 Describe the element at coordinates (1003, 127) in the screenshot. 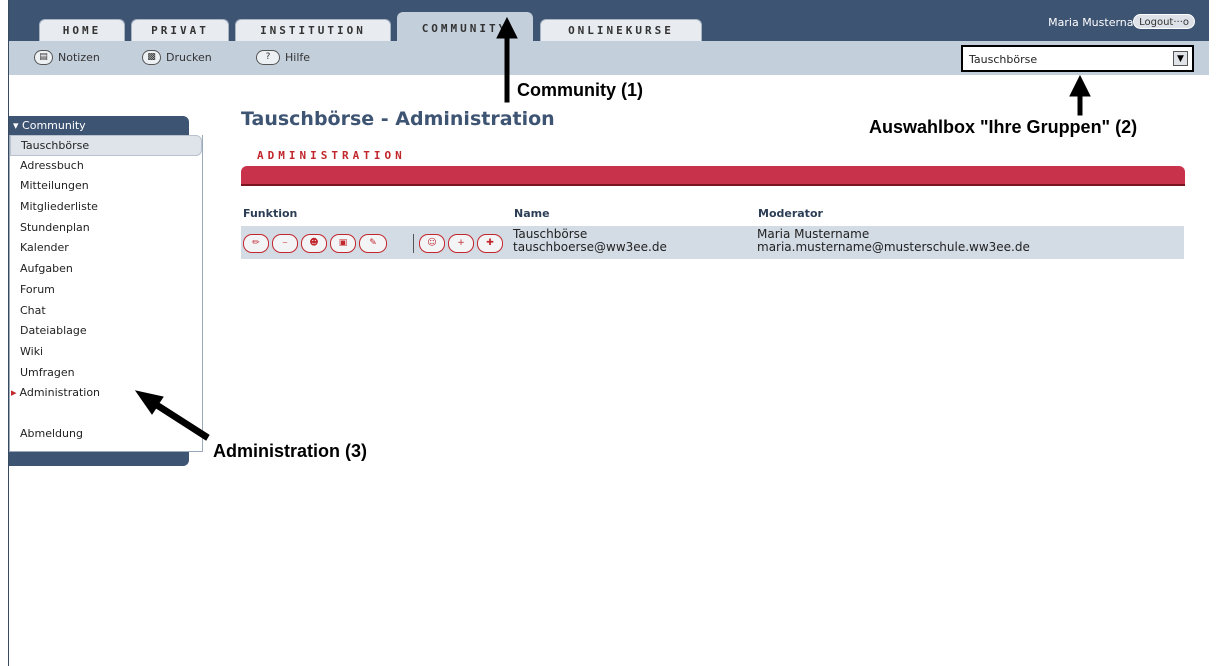

I see `annotation-auswahlbox: Auswahlbox "Ihre Gruppen" (2)` at that location.